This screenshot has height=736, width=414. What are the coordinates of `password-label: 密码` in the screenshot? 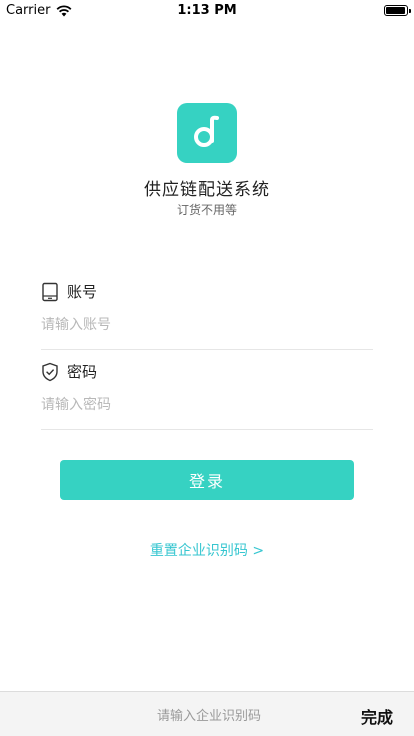 It's located at (82, 372).